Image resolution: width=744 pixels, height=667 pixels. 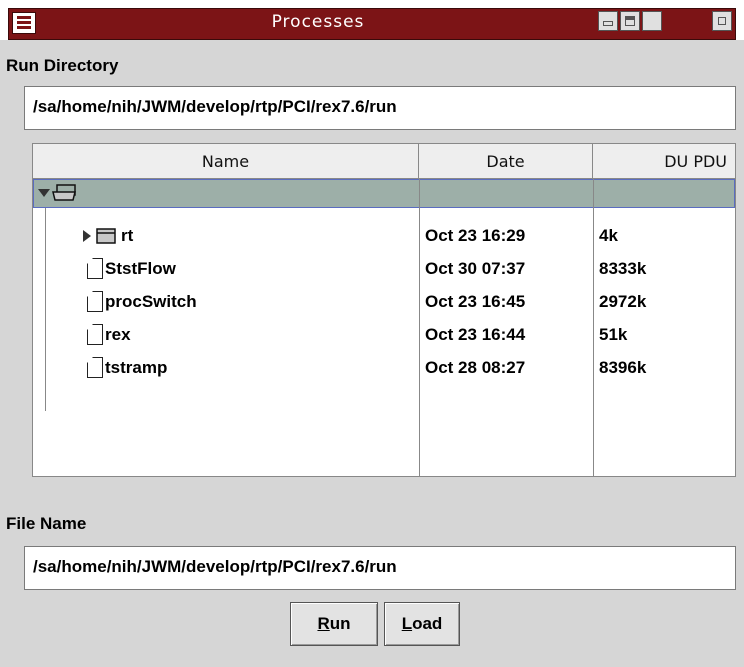 What do you see at coordinates (608, 21) in the screenshot?
I see `iconify-icon` at bounding box center [608, 21].